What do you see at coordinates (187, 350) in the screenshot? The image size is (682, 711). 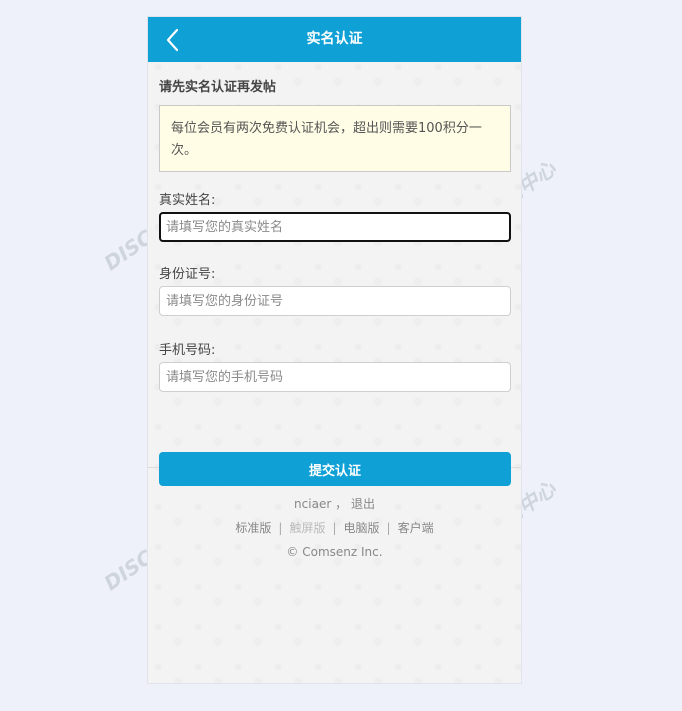 I see `phone-label: 手机号码:` at bounding box center [187, 350].